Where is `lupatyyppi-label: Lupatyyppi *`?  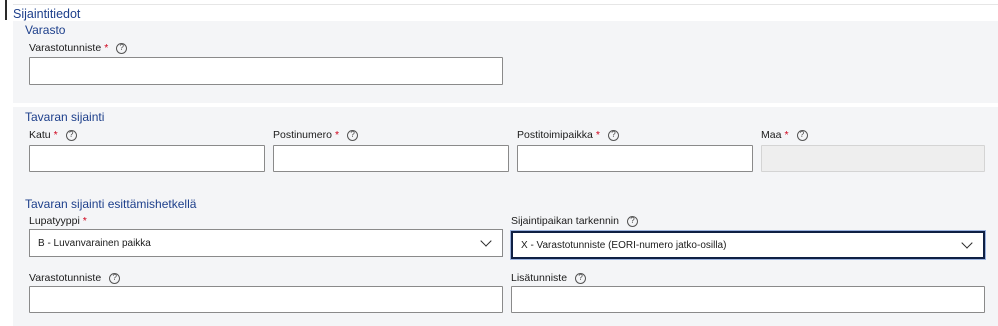 lupatyyppi-label: Lupatyyppi * is located at coordinates (58, 221).